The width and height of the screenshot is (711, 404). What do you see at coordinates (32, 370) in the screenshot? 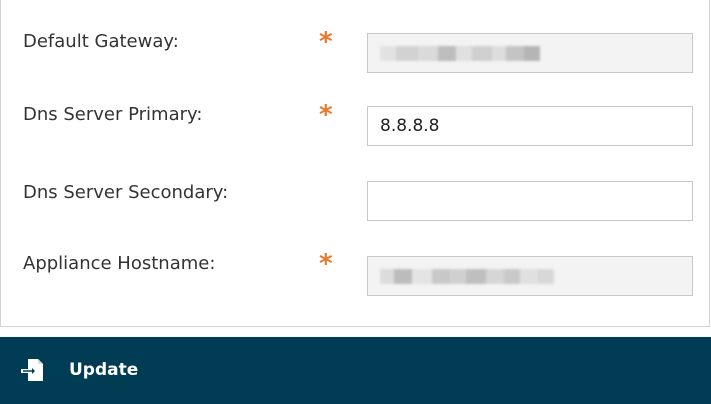
I see `import-file-icon` at bounding box center [32, 370].